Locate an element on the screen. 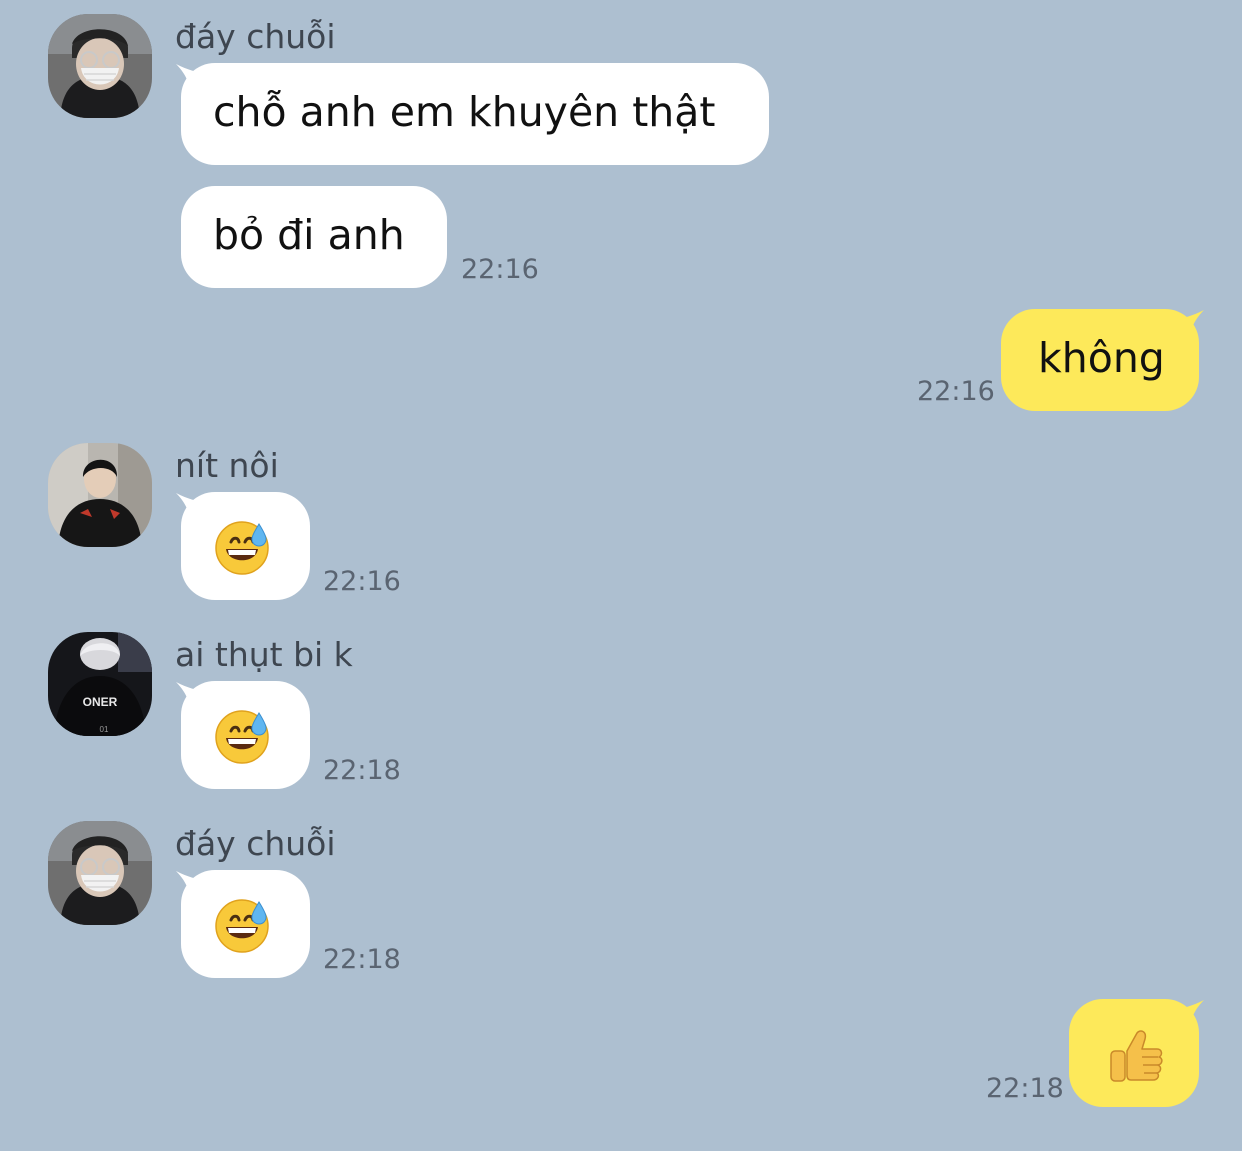 This screenshot has height=1151, width=1242. avatar-jacket-text: ONER is located at coordinates (100, 702).